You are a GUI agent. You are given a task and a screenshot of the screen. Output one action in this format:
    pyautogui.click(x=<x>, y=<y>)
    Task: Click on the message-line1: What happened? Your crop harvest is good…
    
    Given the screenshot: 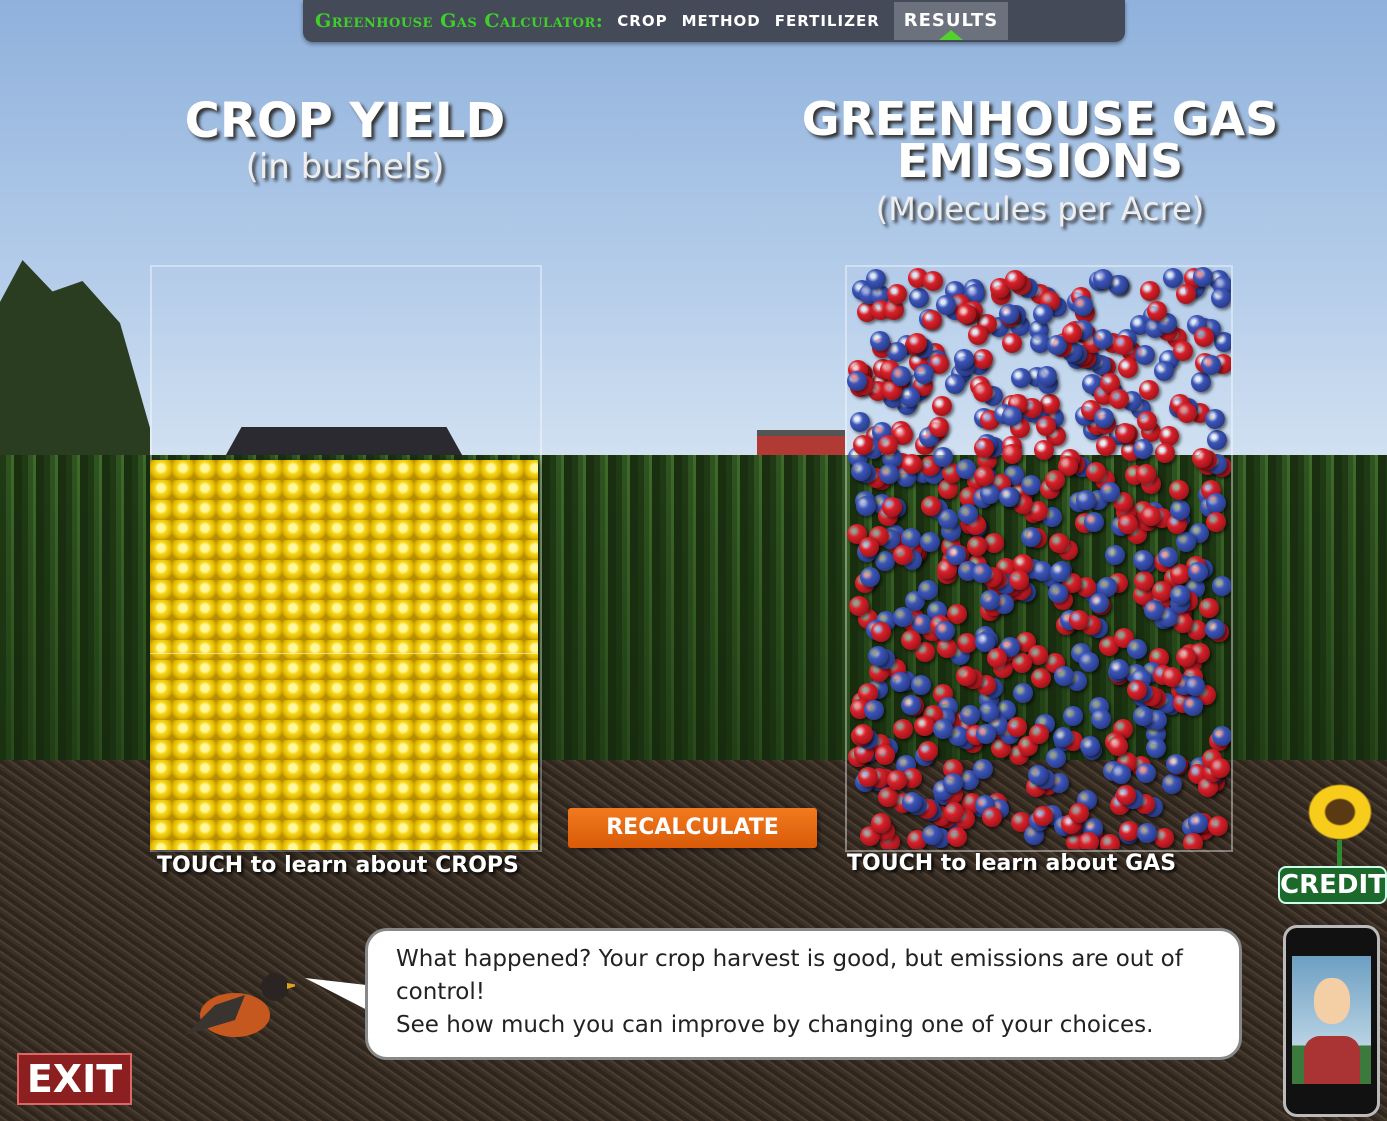 What is the action you would take?
    pyautogui.click(x=789, y=975)
    